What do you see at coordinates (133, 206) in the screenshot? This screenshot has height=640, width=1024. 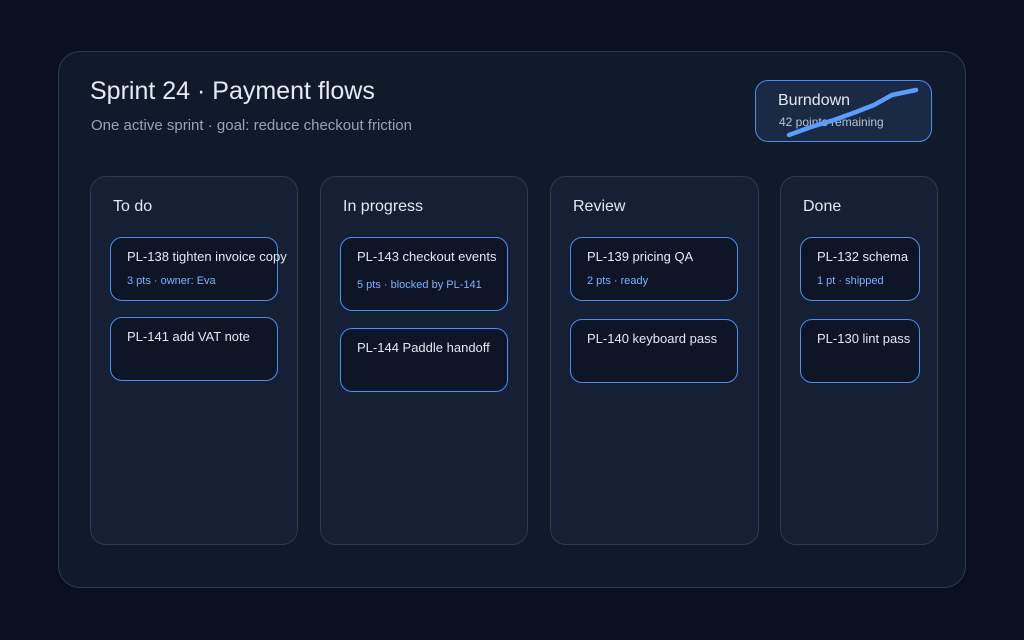 I see `column-title: To do` at bounding box center [133, 206].